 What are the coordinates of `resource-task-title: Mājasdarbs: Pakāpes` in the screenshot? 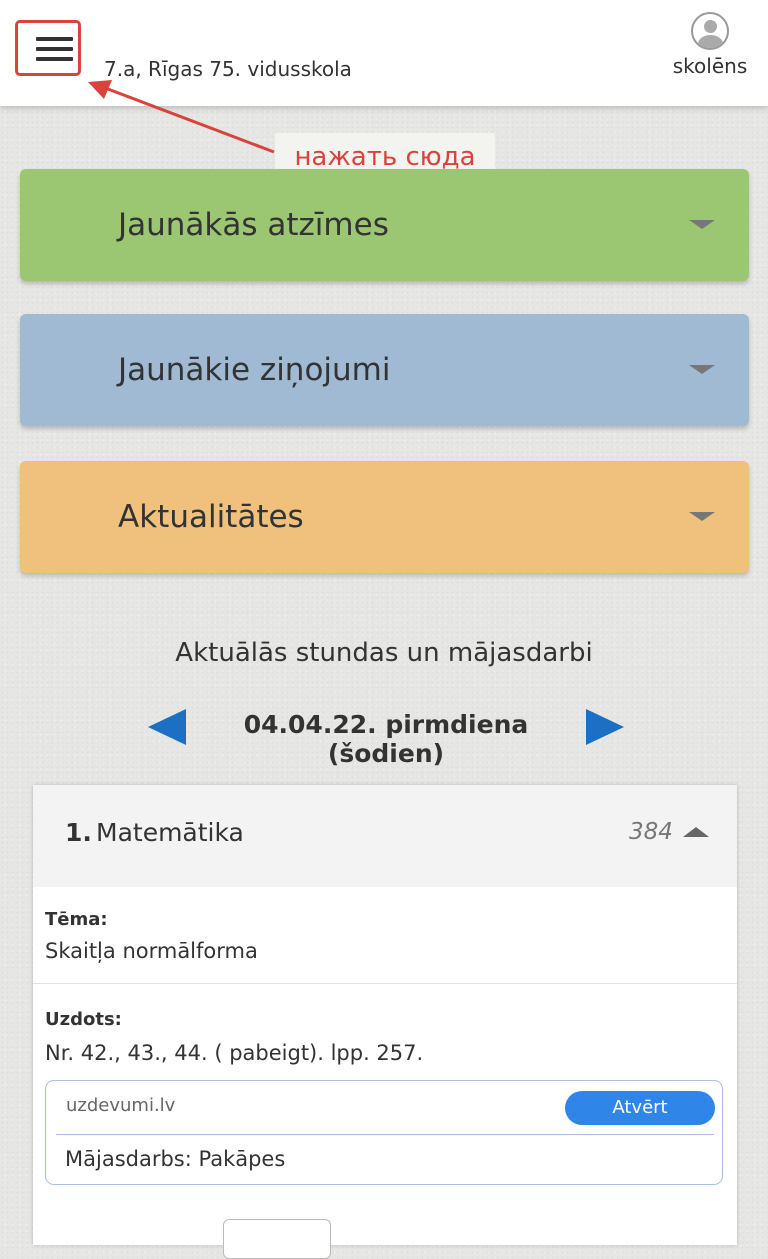 It's located at (175, 1159).